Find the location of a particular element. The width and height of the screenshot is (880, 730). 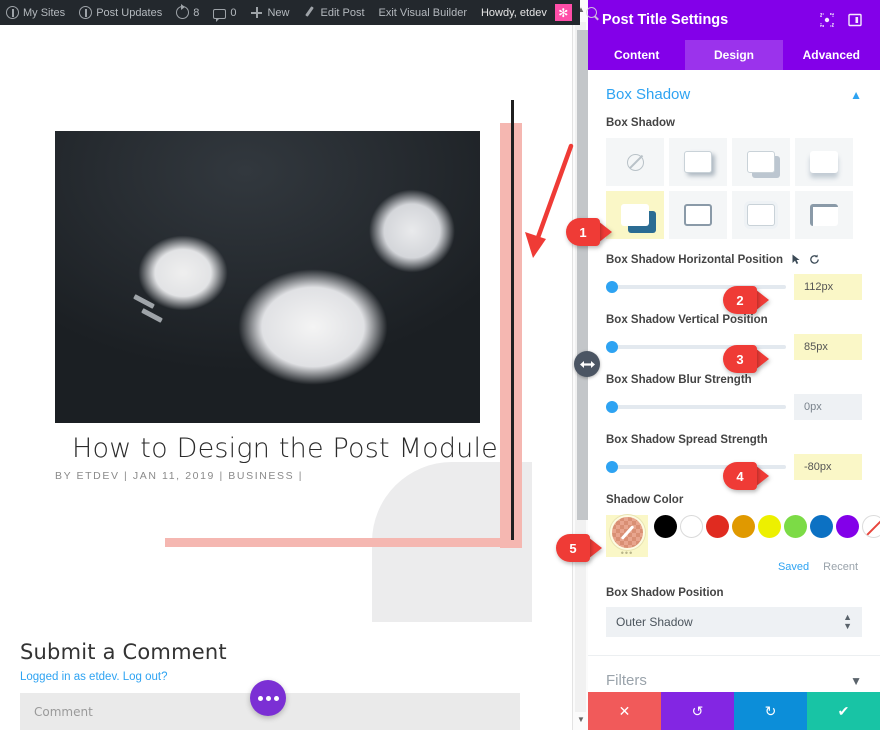

focus-target-icon is located at coordinates (827, 20).